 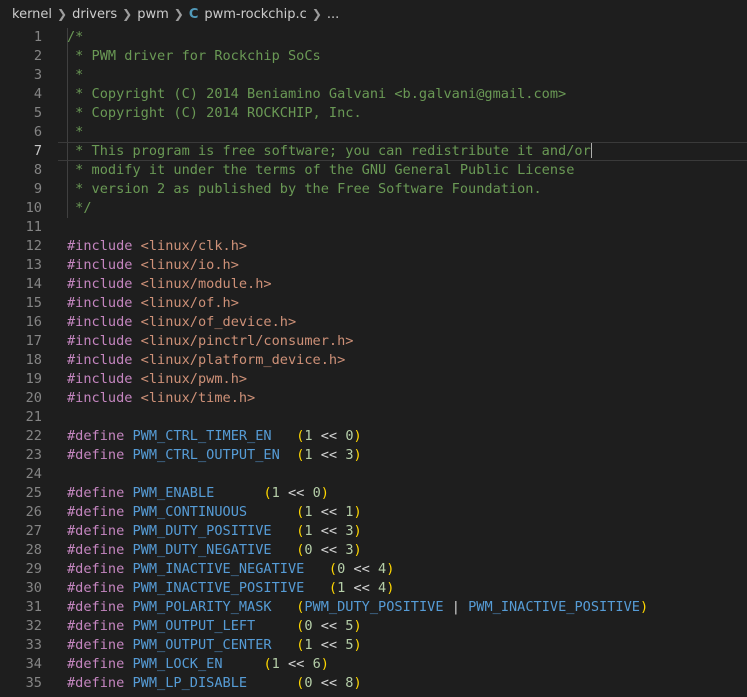 What do you see at coordinates (32, 14) in the screenshot?
I see `breadcrumb-kernel: kernel` at bounding box center [32, 14].